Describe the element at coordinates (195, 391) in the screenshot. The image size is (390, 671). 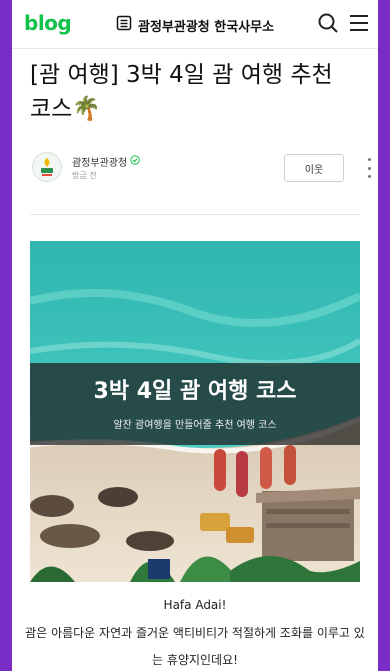
I see `cover-title: 3박 4일 괌 여행 코스` at that location.